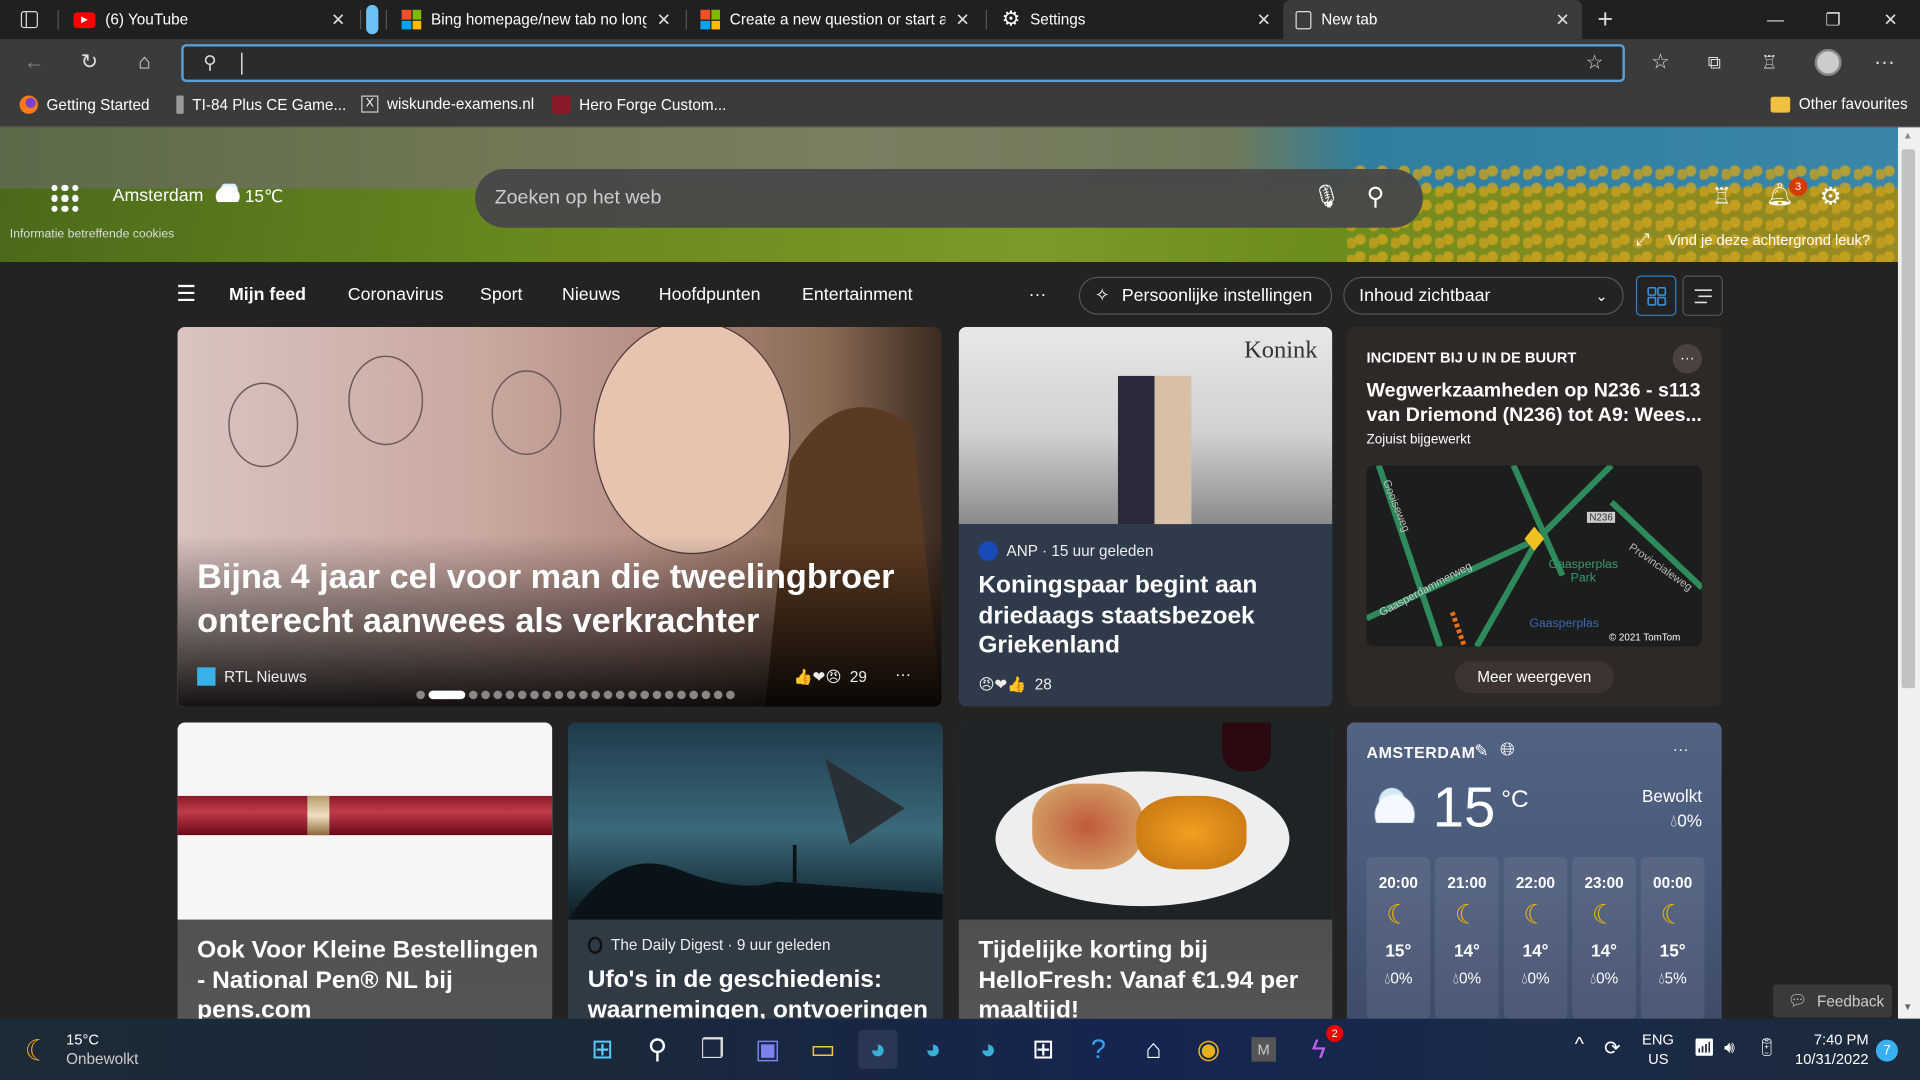 The width and height of the screenshot is (1920, 1080). What do you see at coordinates (501, 295) in the screenshot?
I see `nav-sport: Sport` at bounding box center [501, 295].